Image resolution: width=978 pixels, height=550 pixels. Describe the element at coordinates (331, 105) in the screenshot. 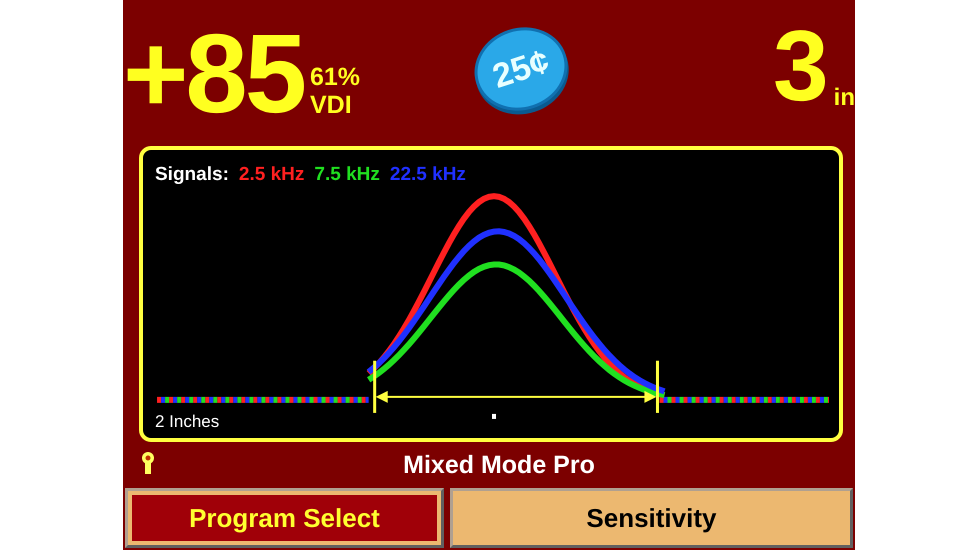

I see `vdi-label: VDI` at that location.